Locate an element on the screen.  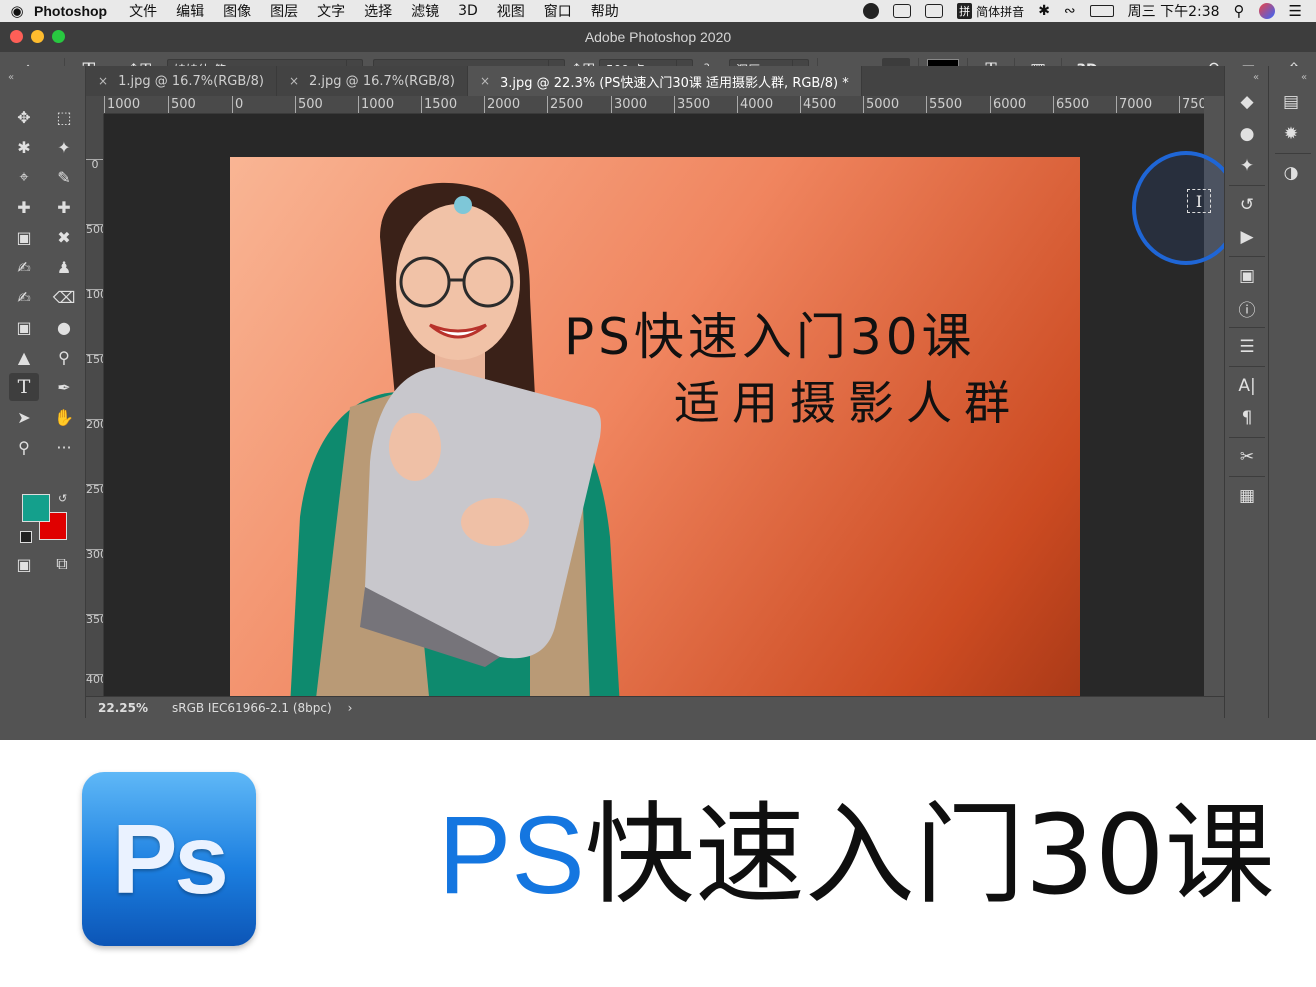
path-selection-tool-icon: ➤ is located at coordinates (24, 417).